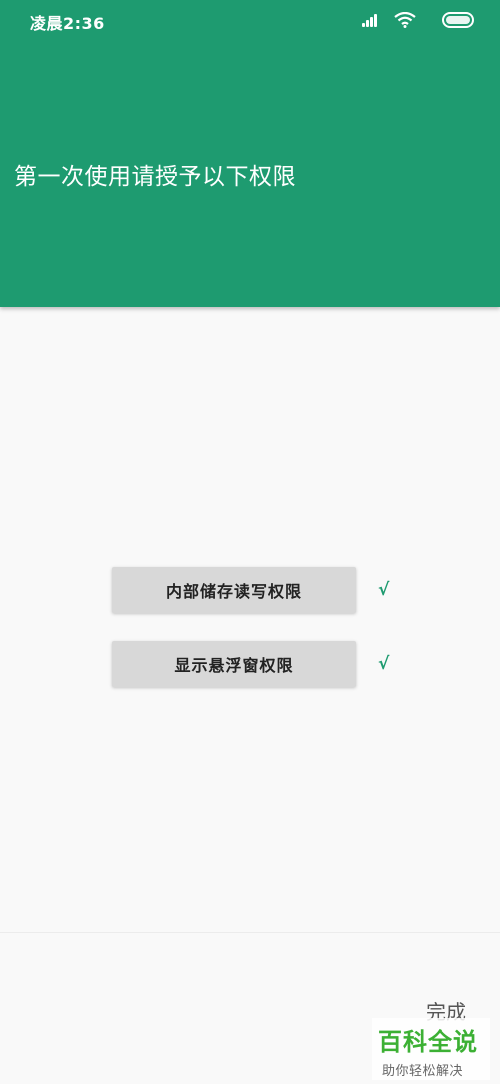 The image size is (500, 1084). Describe the element at coordinates (155, 177) in the screenshot. I see `page-title: 第一次使用请授予以下权限` at that location.